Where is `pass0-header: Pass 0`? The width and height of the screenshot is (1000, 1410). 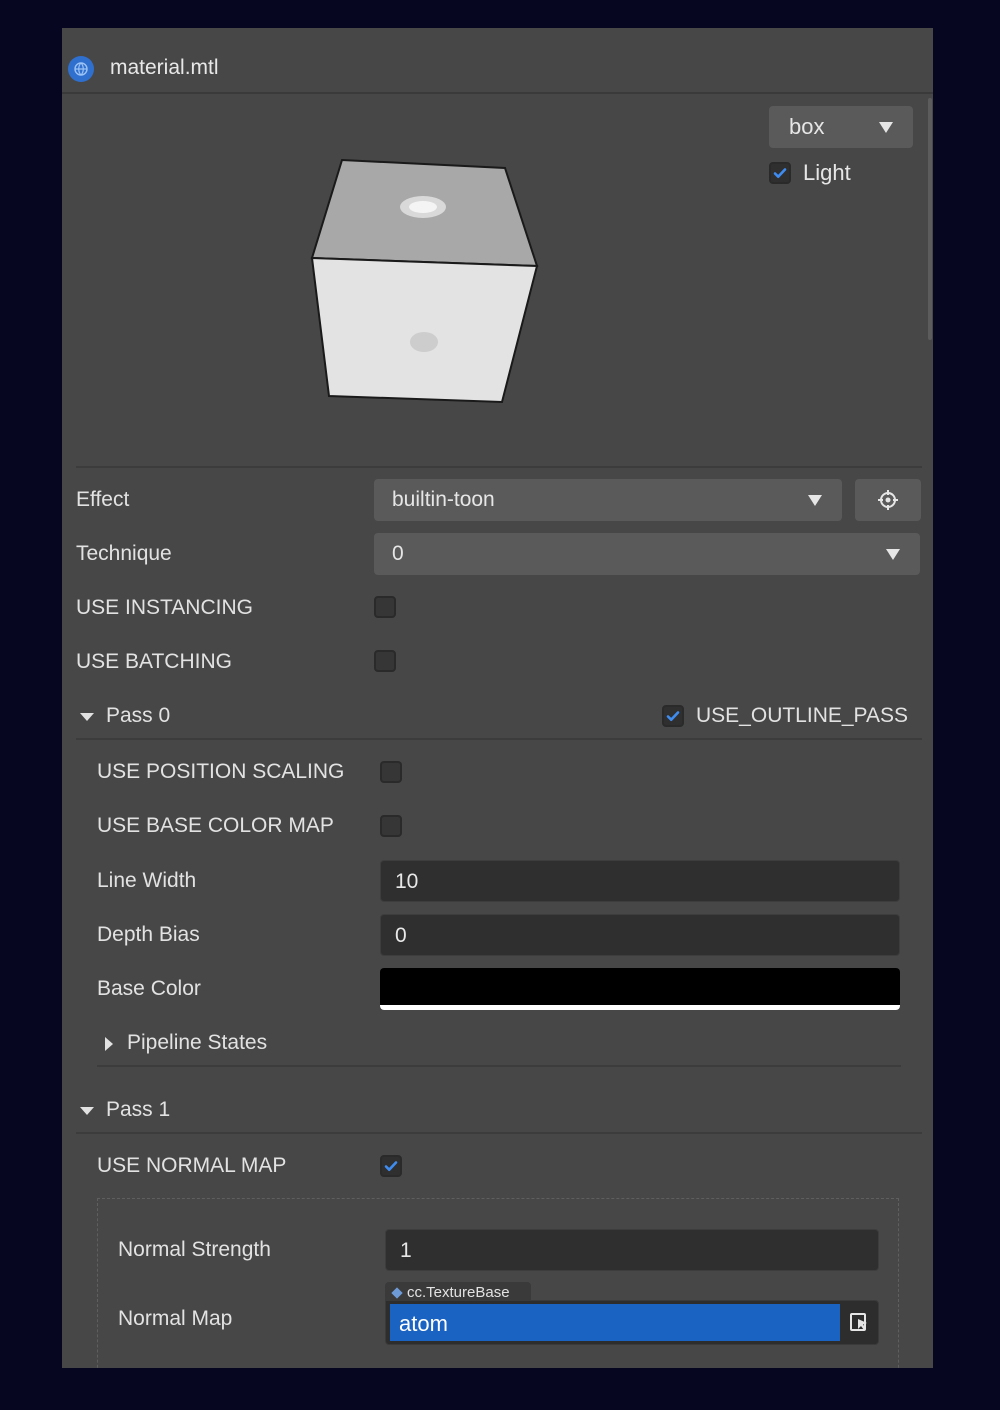 pass0-header: Pass 0 is located at coordinates (226, 717).